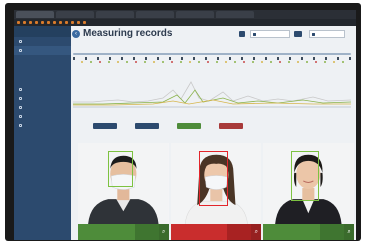 This screenshot has width=365, height=244. Describe the element at coordinates (212, 54) in the screenshot. I see `timeline-track` at that location.